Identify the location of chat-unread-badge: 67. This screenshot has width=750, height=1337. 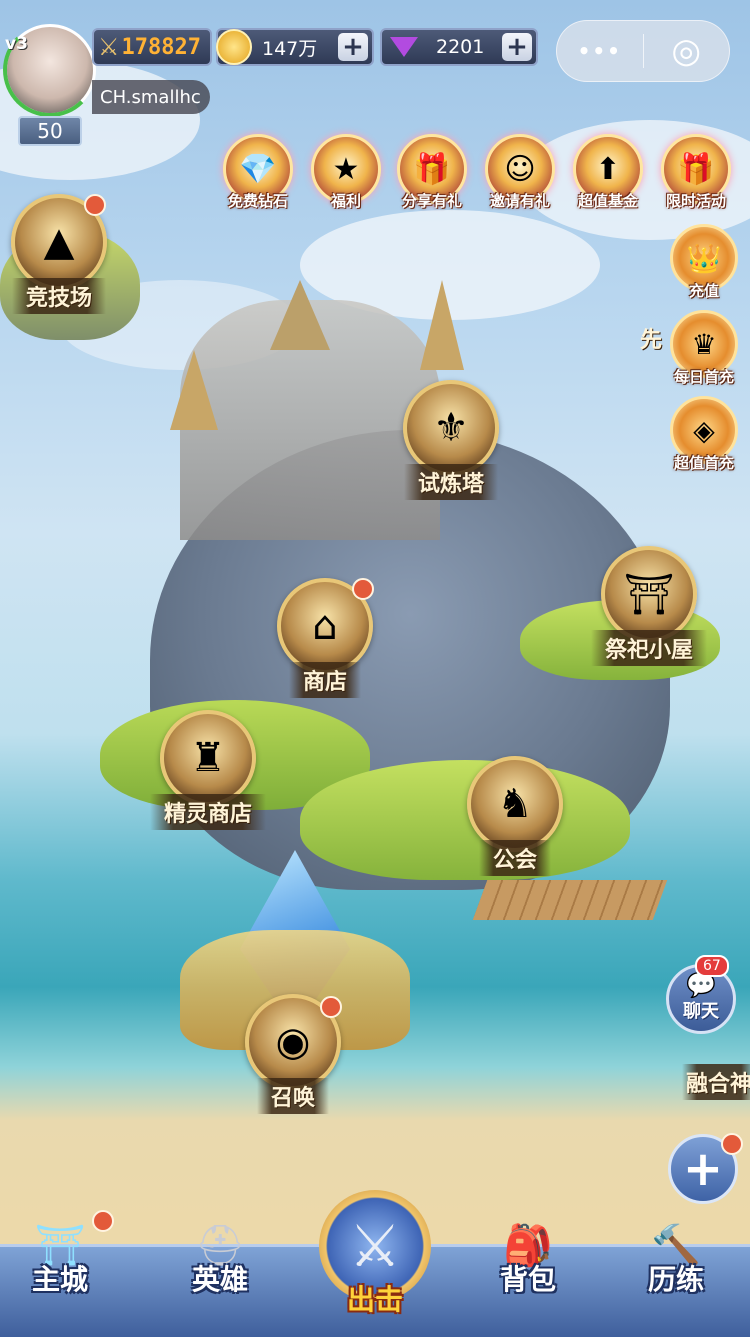
(712, 966).